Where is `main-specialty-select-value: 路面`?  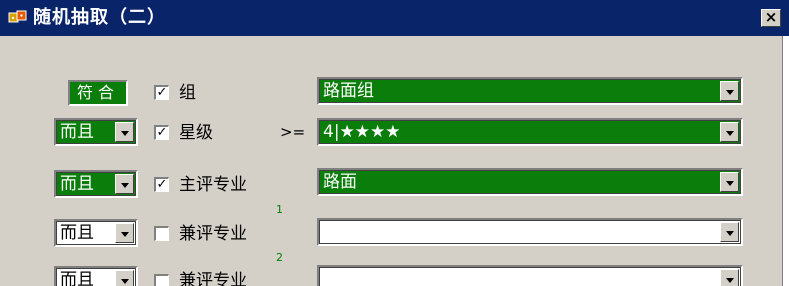 main-specialty-select-value: 路面 is located at coordinates (340, 182).